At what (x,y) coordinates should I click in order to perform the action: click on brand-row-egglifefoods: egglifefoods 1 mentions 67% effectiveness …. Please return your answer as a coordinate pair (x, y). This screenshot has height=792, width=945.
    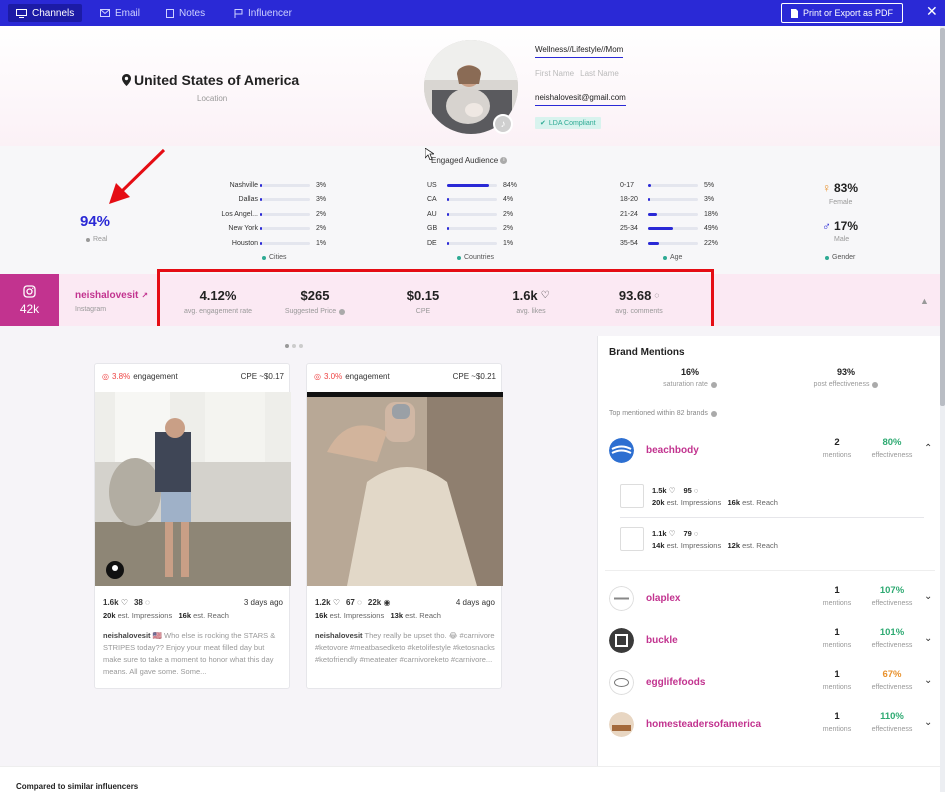
    Looking at the image, I should click on (773, 682).